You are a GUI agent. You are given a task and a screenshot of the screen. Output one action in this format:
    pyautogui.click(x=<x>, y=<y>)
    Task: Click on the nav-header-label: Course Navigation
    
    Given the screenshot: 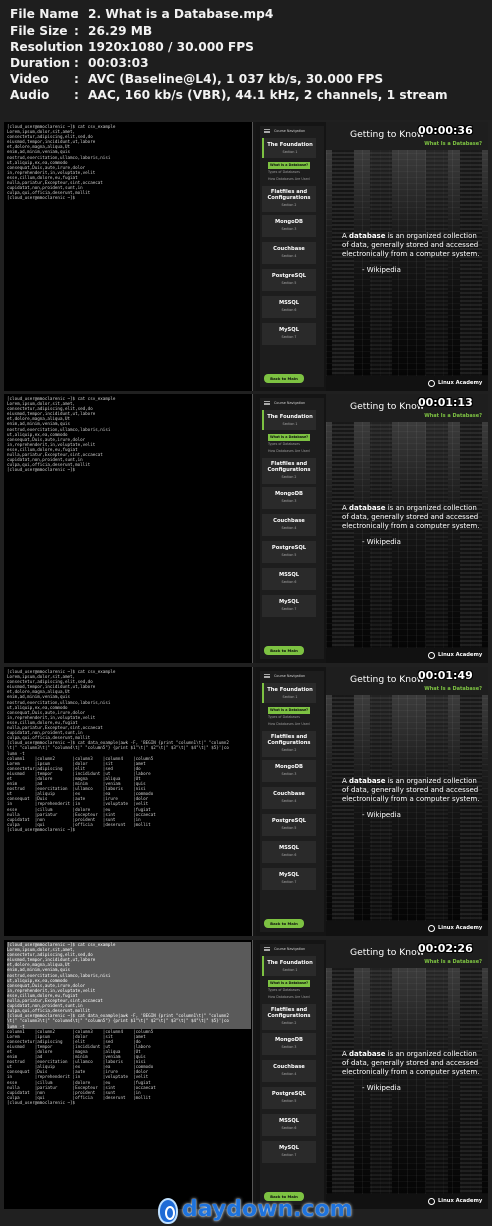 What is the action you would take?
    pyautogui.click(x=290, y=676)
    